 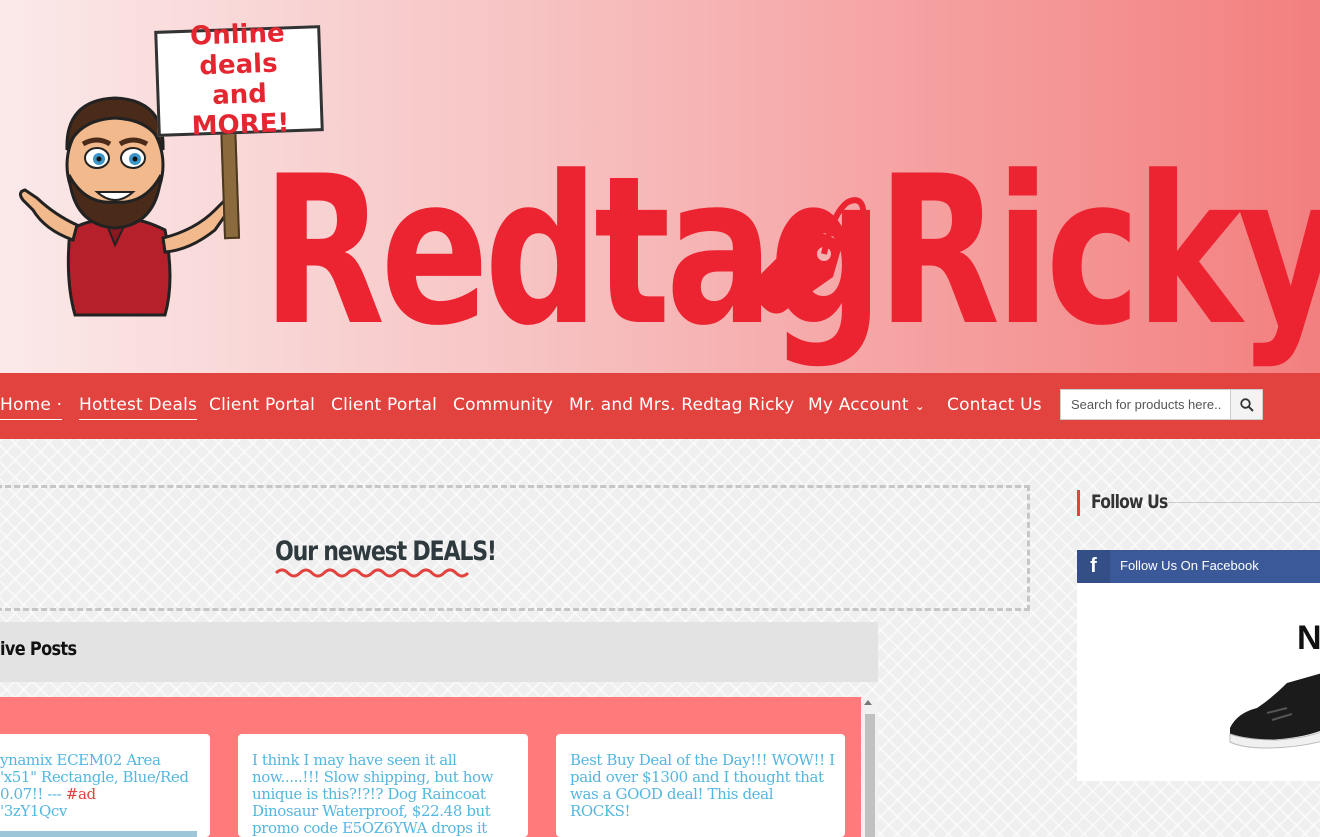 I want to click on facebook-follow-button: f Follow Us On Facebook, so click(x=1198, y=566).